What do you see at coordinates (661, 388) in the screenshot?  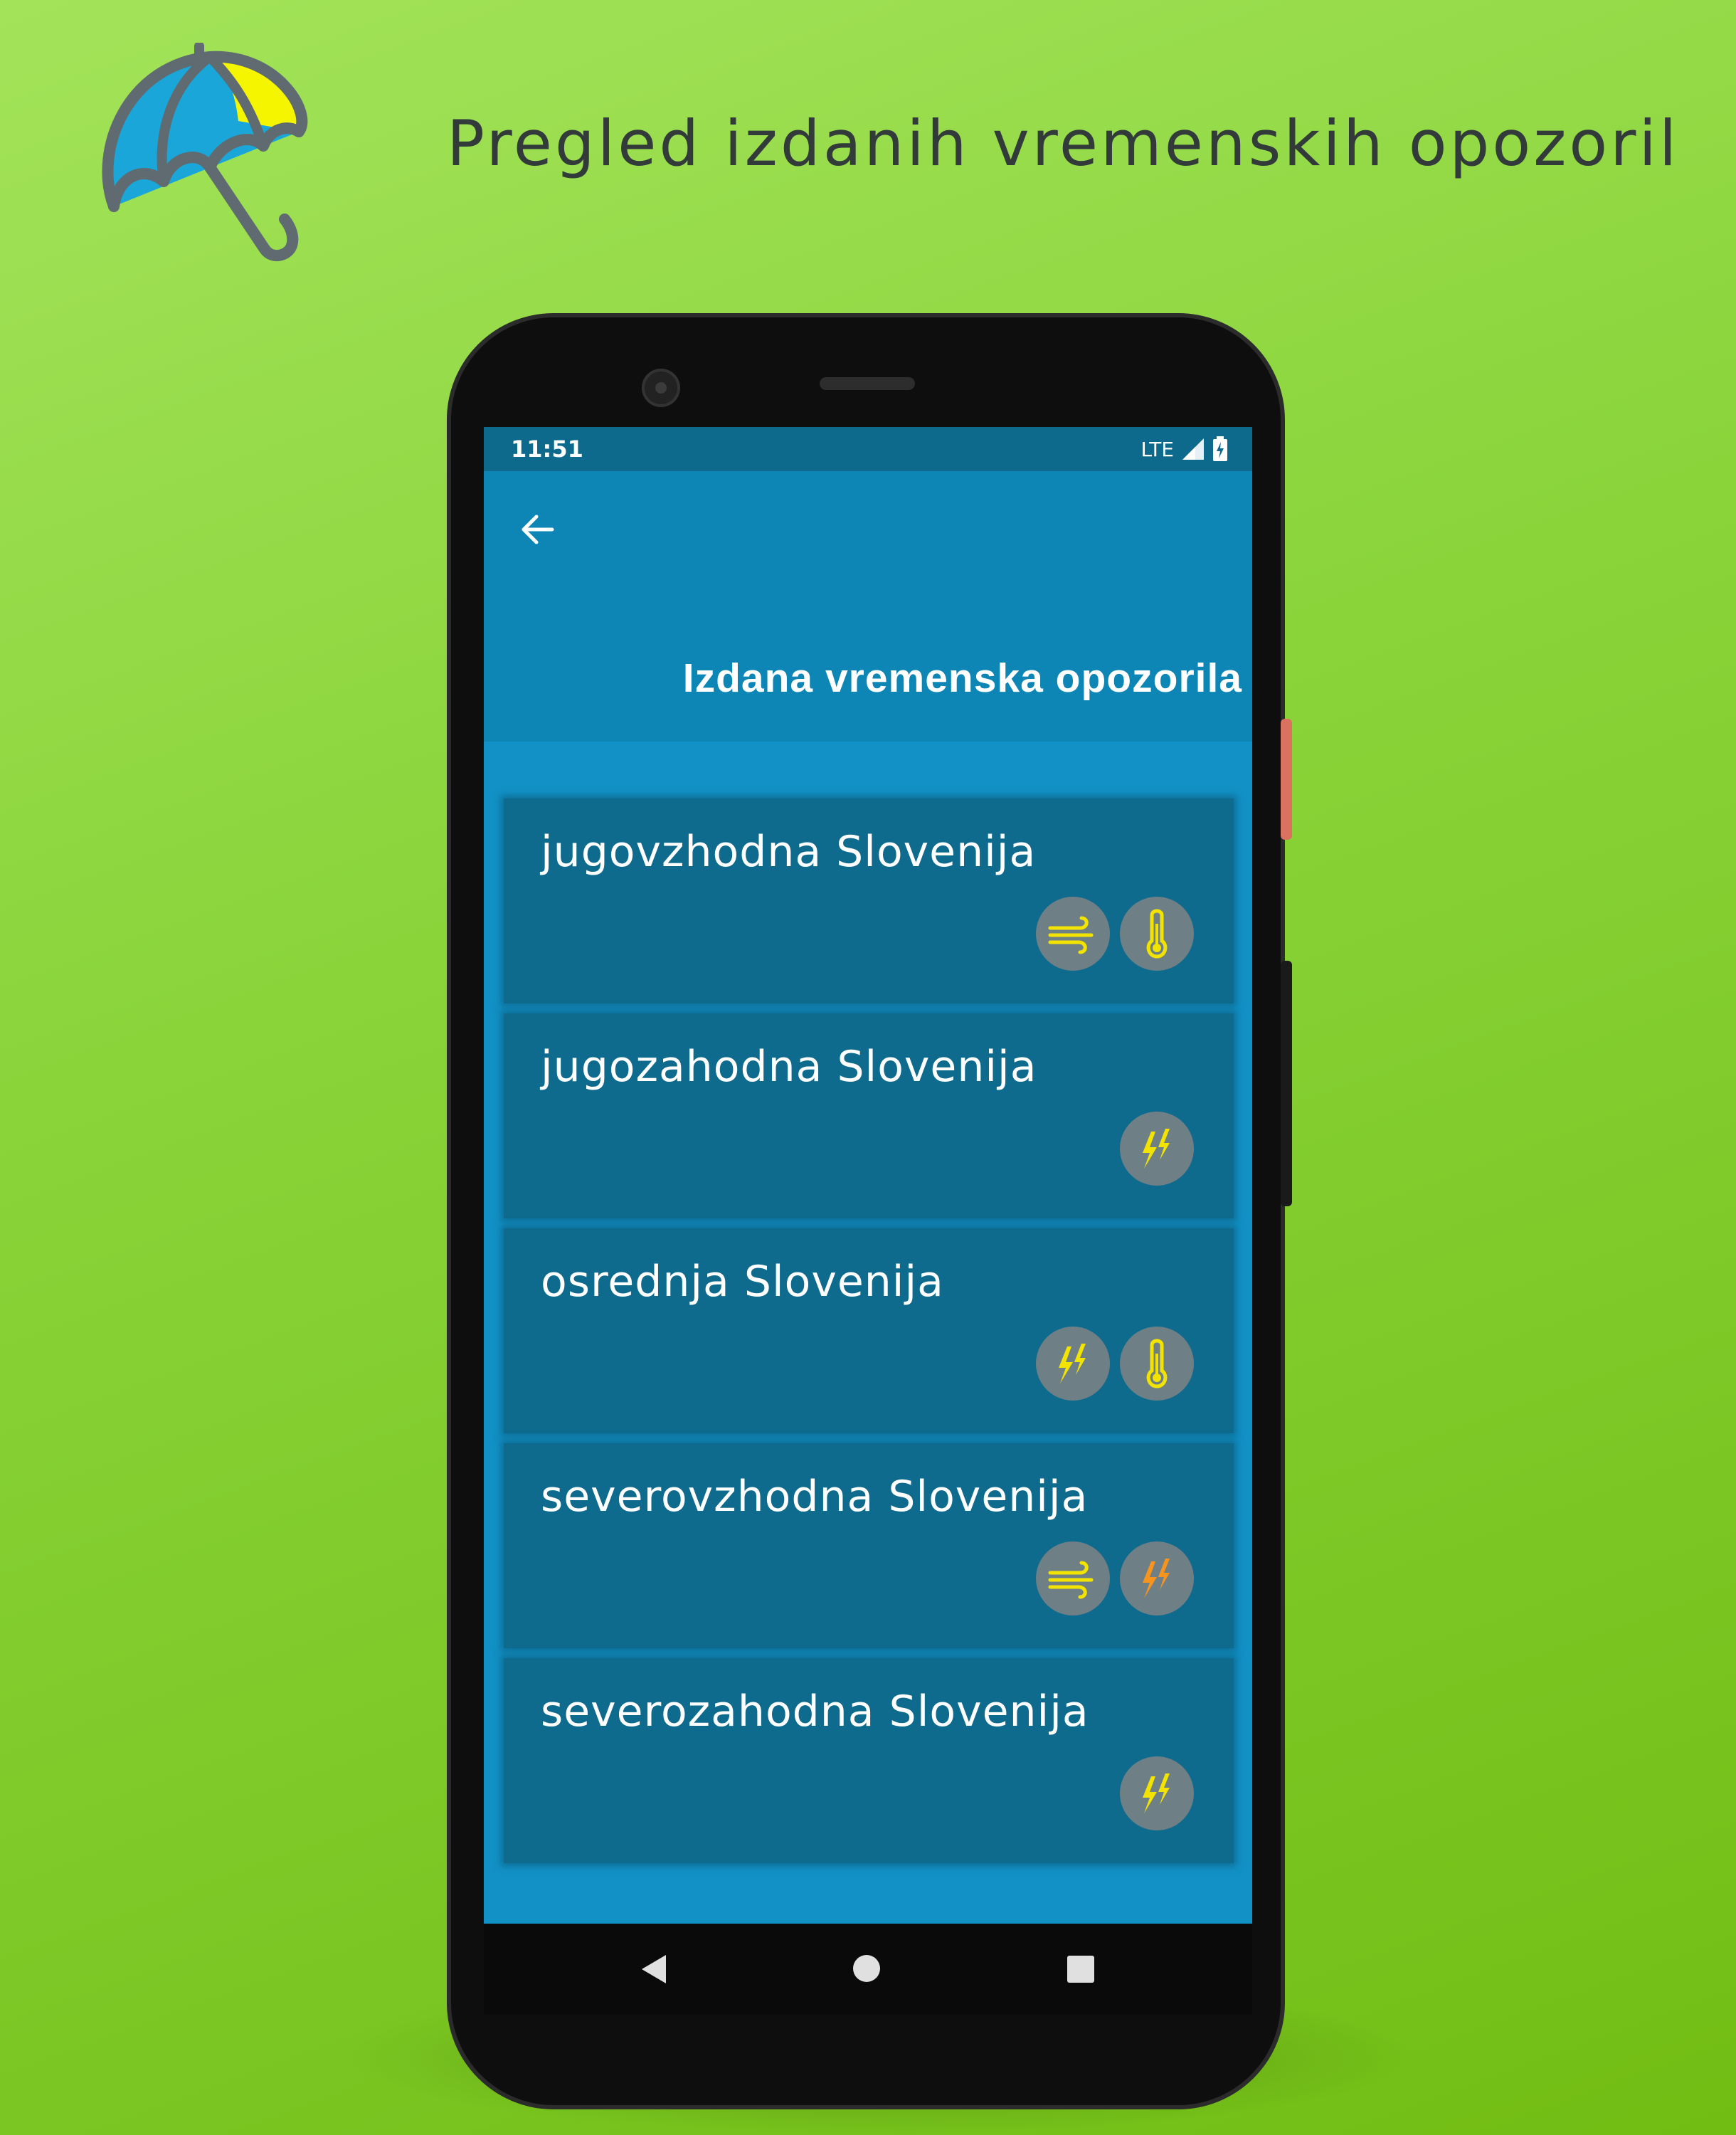 I see `front-camera` at bounding box center [661, 388].